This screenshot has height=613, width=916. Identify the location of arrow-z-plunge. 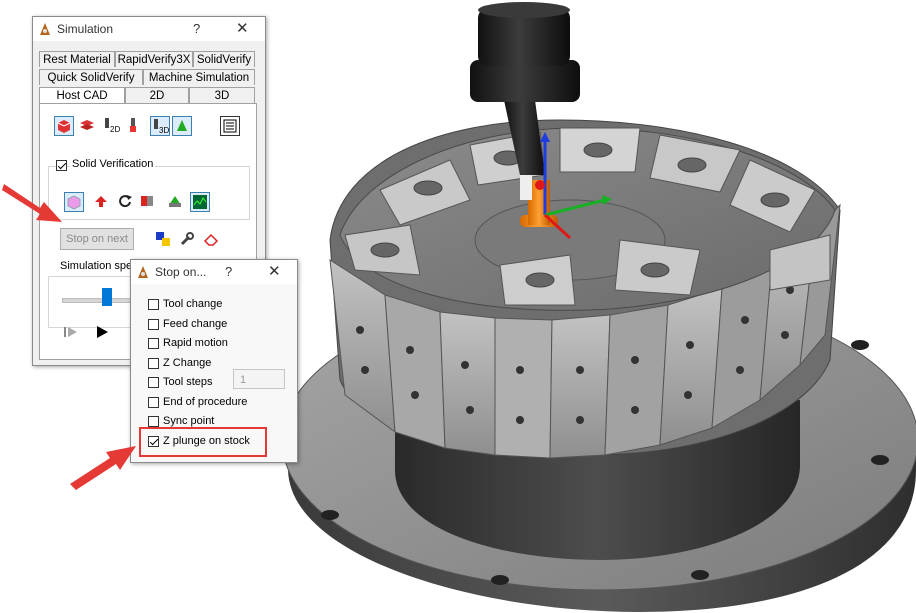
(103, 468).